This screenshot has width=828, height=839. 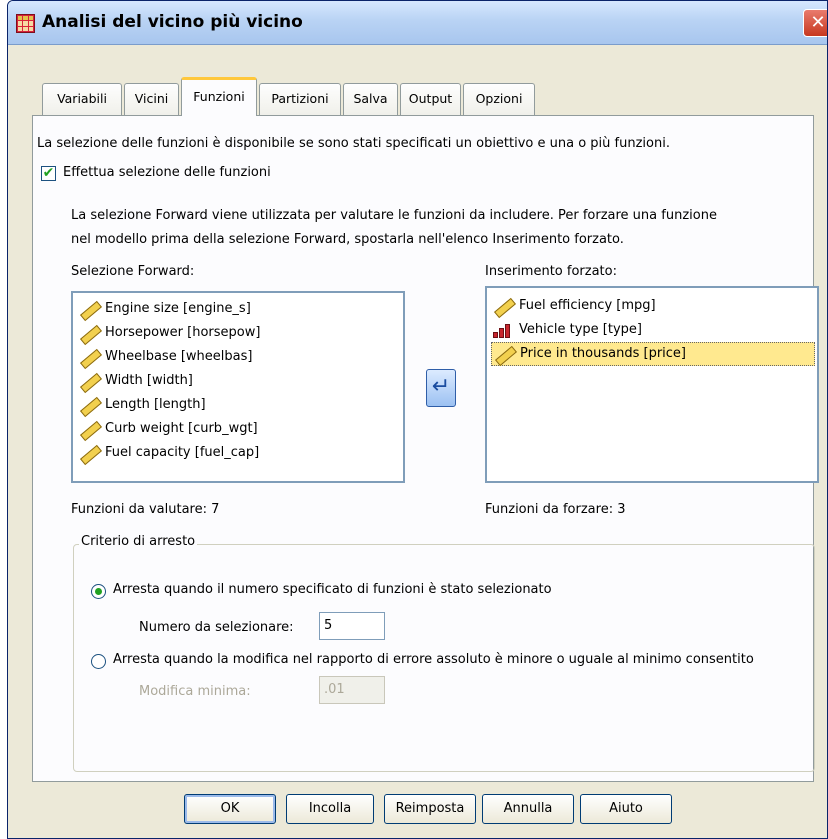 What do you see at coordinates (172, 22) in the screenshot?
I see `window-title: Analisi del vicino più vicino` at bounding box center [172, 22].